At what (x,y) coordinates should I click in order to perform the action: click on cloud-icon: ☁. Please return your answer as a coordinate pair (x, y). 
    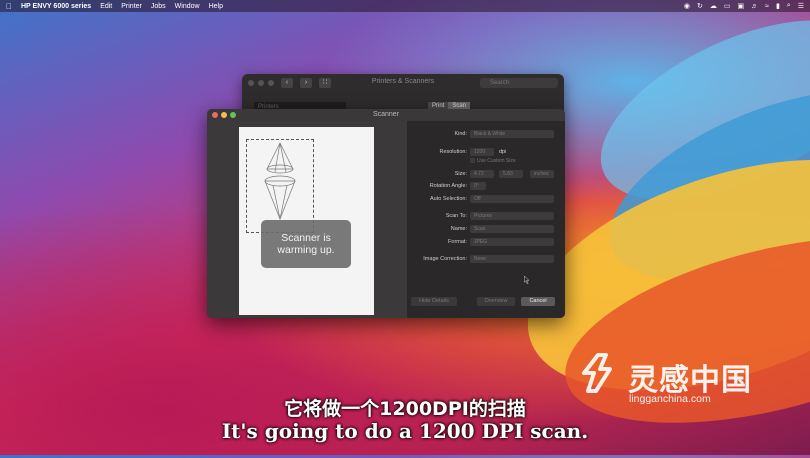
    Looking at the image, I should click on (713, 6).